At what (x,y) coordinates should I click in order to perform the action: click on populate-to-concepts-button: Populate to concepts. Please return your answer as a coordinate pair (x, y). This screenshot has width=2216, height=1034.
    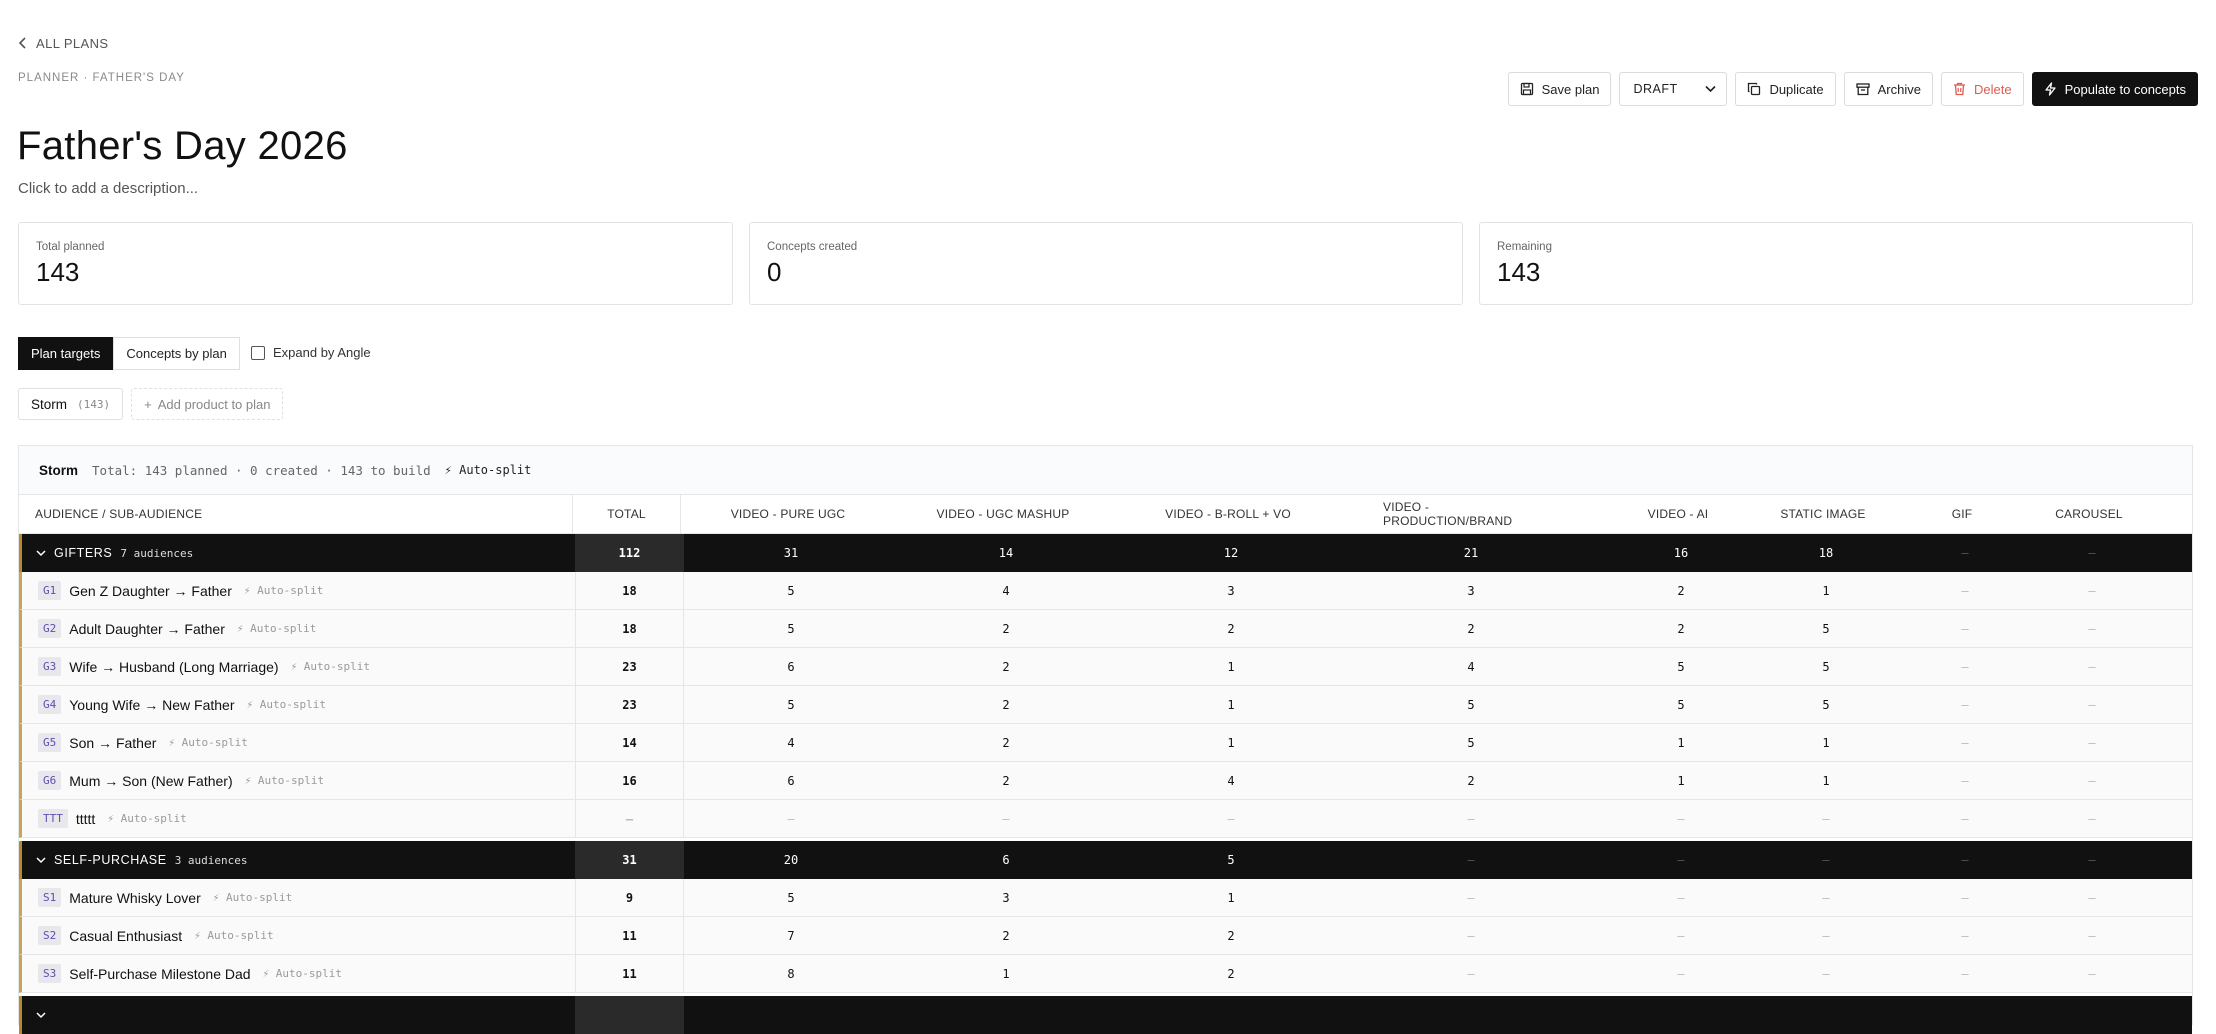
    Looking at the image, I should click on (2114, 89).